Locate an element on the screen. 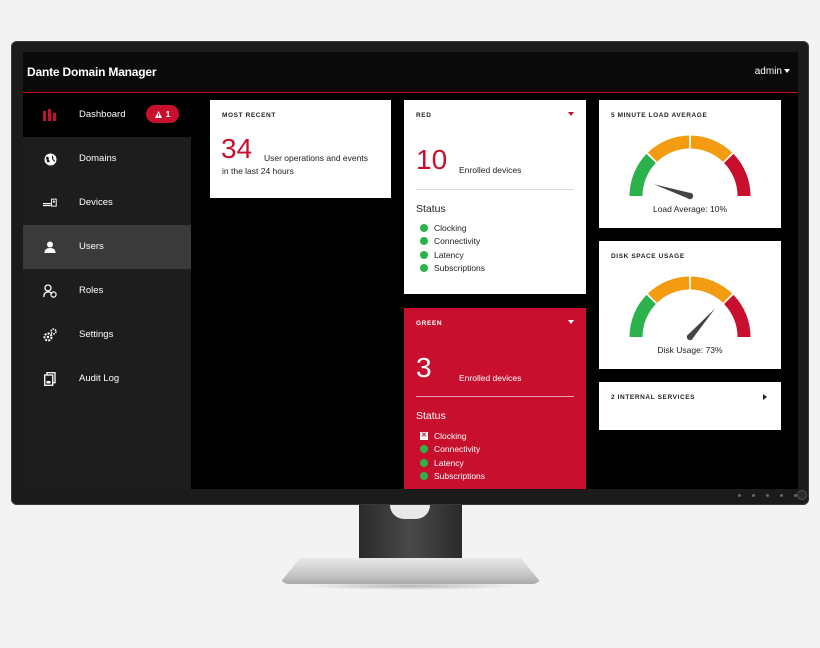 The image size is (820, 648). load-average-label: Load Average: 10% is located at coordinates (690, 209).